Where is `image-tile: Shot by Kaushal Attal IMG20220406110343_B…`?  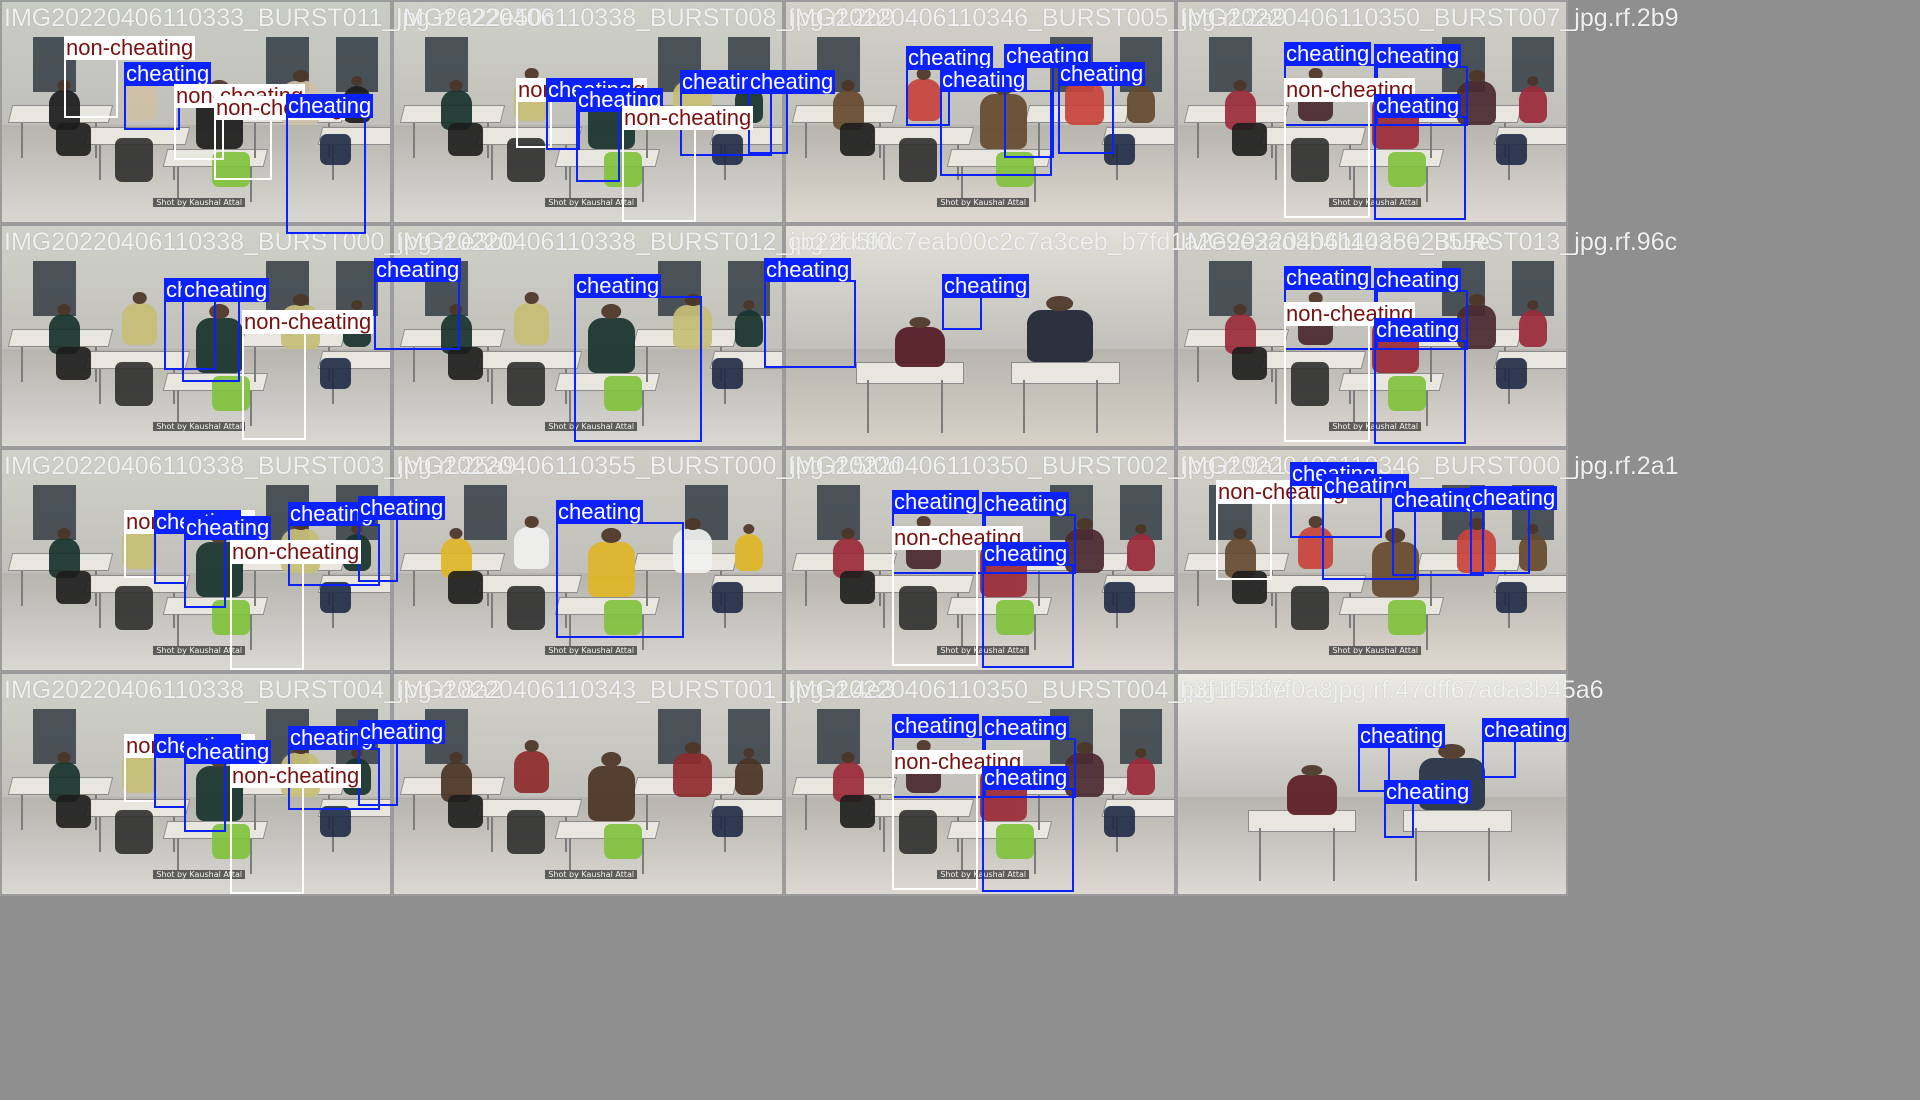 image-tile: Shot by Kaushal Attal IMG20220406110343_B… is located at coordinates (643, 784).